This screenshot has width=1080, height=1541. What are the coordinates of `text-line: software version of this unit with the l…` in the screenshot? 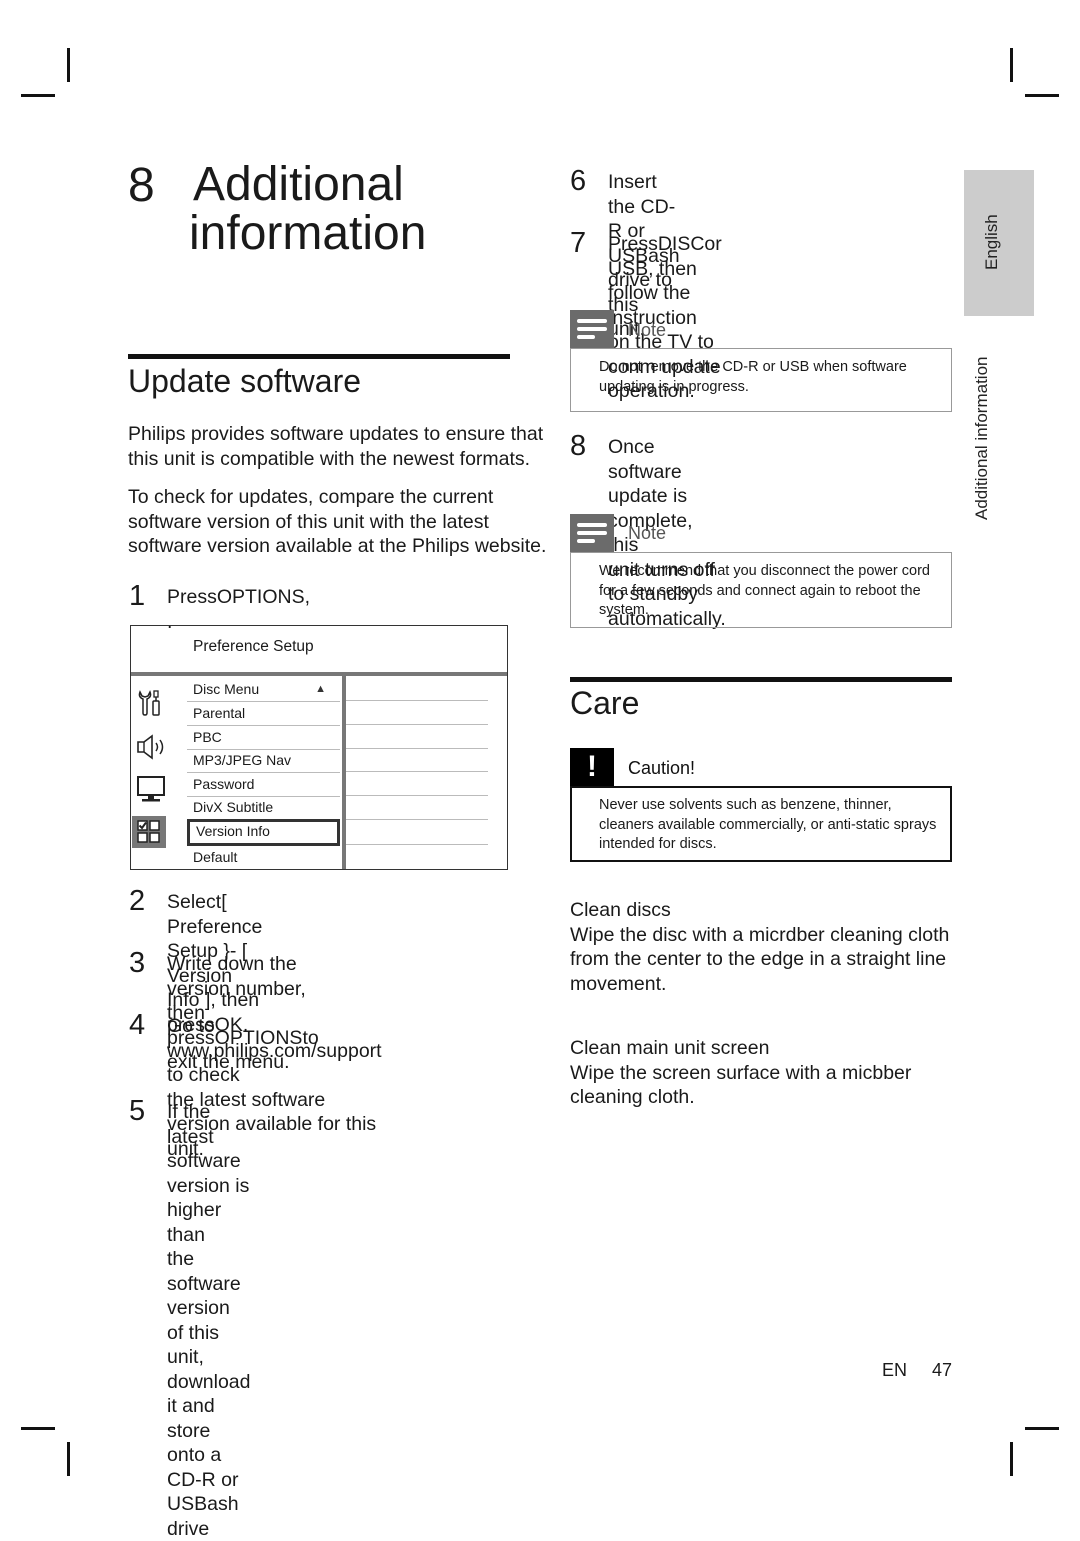 It's located at (337, 522).